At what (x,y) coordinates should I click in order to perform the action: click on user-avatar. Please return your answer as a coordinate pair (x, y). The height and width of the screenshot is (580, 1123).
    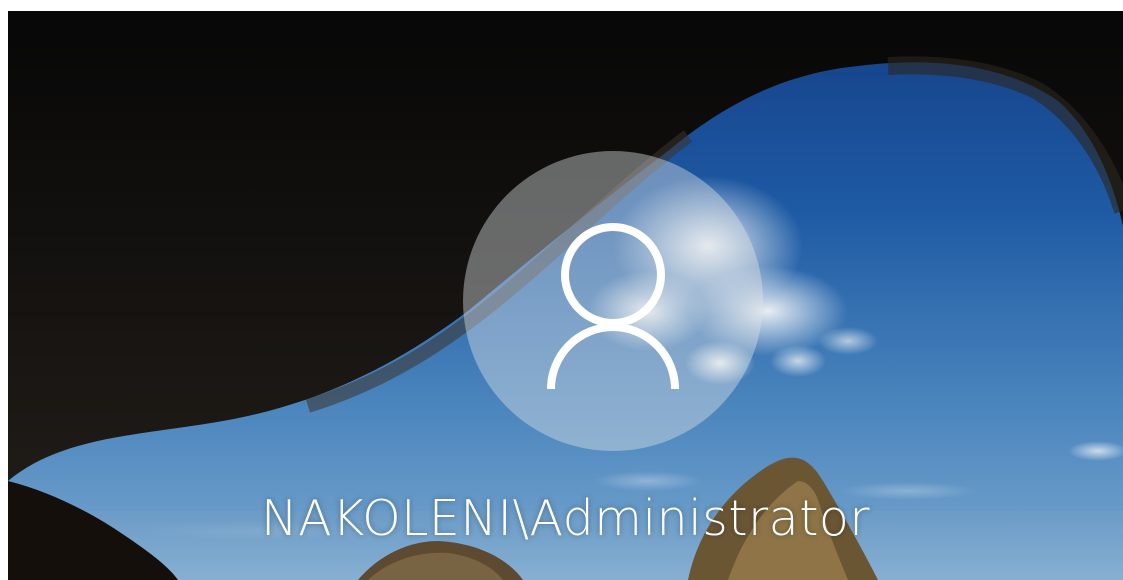
    Looking at the image, I should click on (613, 301).